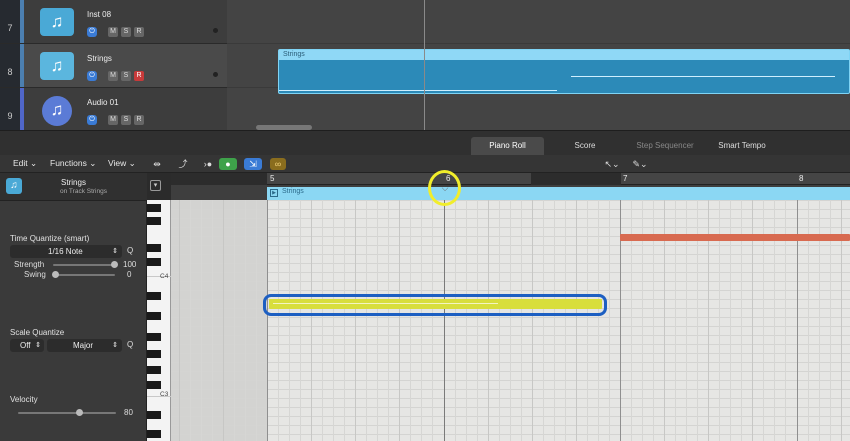 Image resolution: width=850 pixels, height=441 pixels. What do you see at coordinates (208, 164) in the screenshot?
I see `midi-in-icon: ›●` at bounding box center [208, 164].